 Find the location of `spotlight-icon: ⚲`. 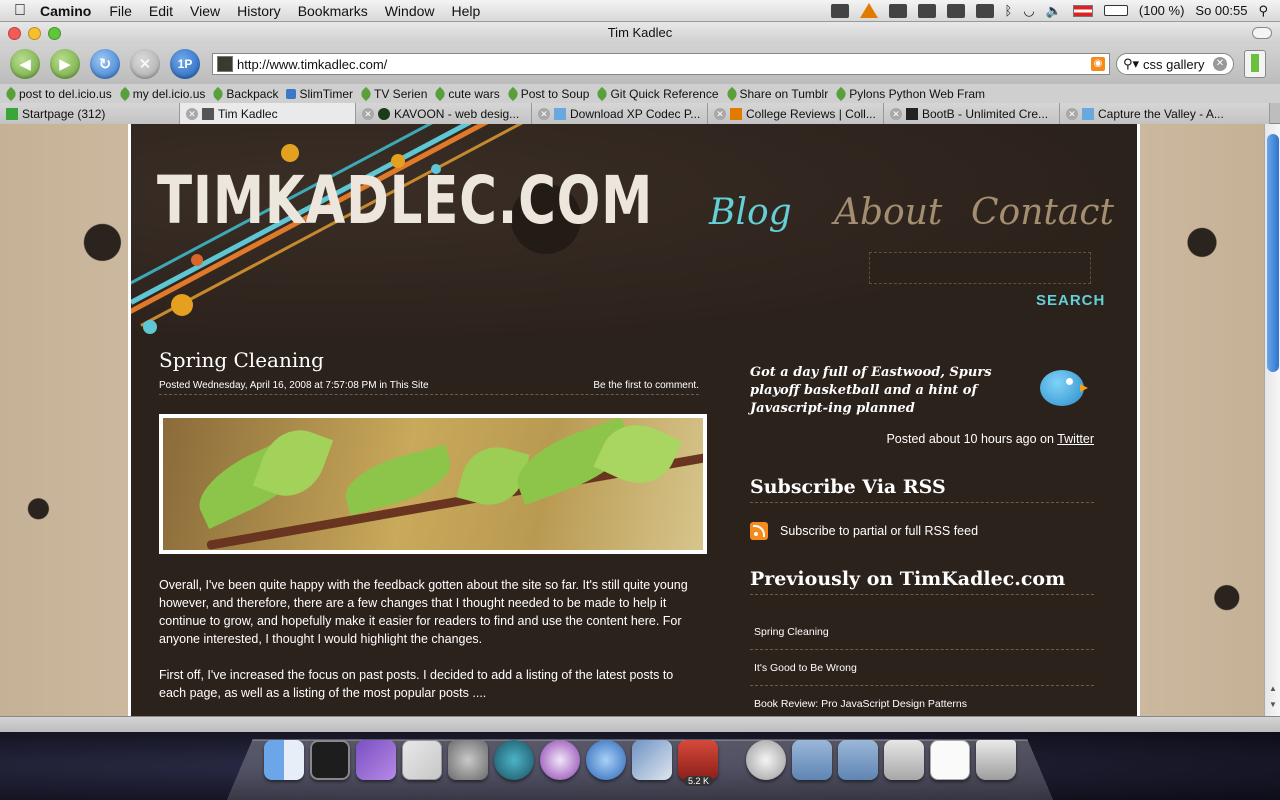

spotlight-icon: ⚲ is located at coordinates (1263, 11).